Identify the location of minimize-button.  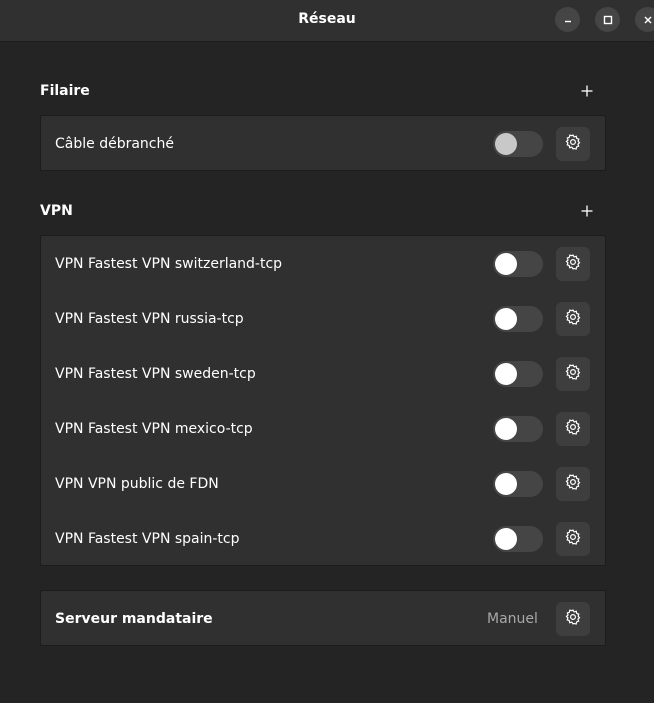
(567, 19).